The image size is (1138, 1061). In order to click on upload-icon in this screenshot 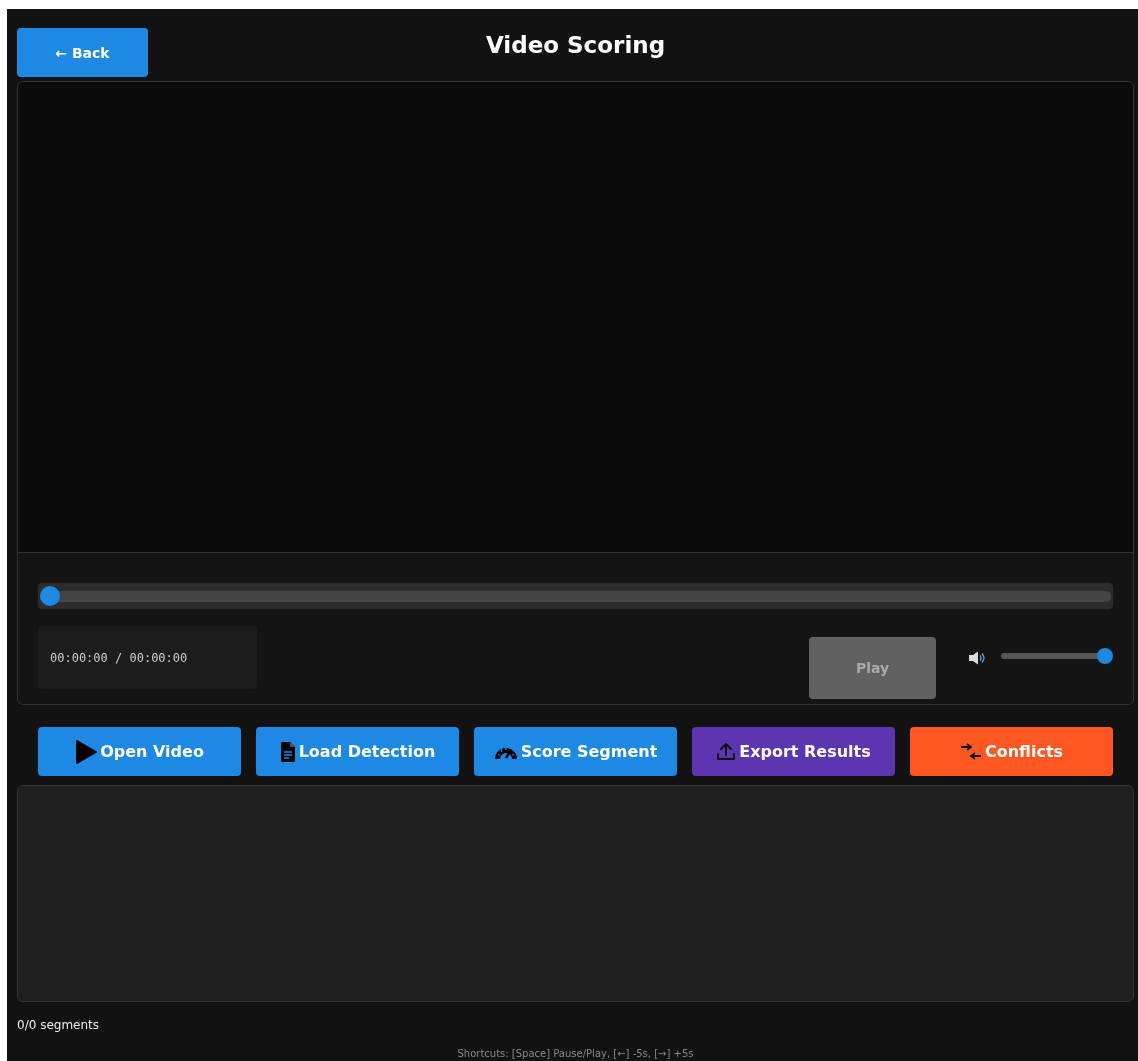, I will do `click(726, 751)`.